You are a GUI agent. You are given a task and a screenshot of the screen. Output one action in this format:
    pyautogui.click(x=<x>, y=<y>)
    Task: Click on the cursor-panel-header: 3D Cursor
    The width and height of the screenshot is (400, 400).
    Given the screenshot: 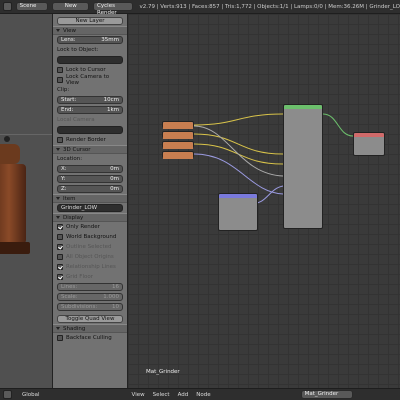 What is the action you would take?
    pyautogui.click(x=90, y=149)
    